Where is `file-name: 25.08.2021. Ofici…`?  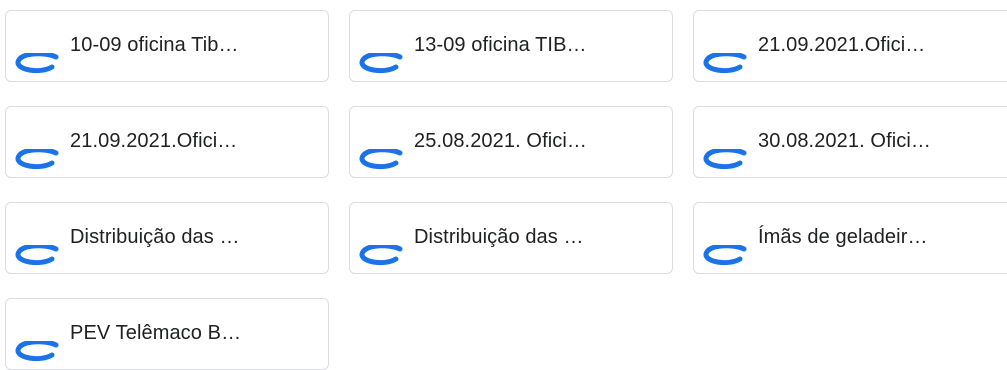 file-name: 25.08.2021. Ofici… is located at coordinates (501, 141).